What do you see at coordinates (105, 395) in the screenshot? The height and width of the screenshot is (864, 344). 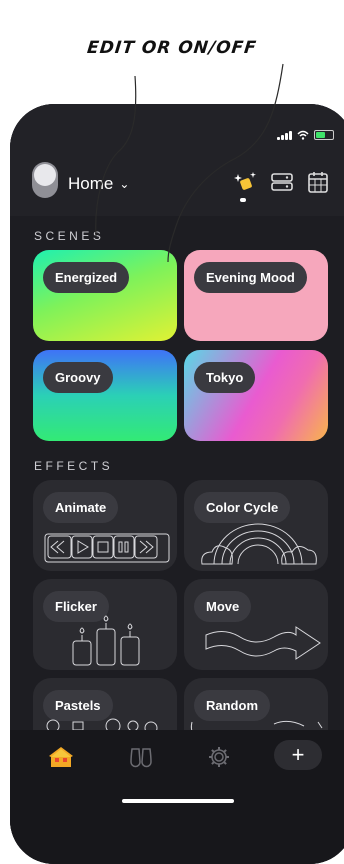 I see `scene-tile-groovy: Groovy` at bounding box center [105, 395].